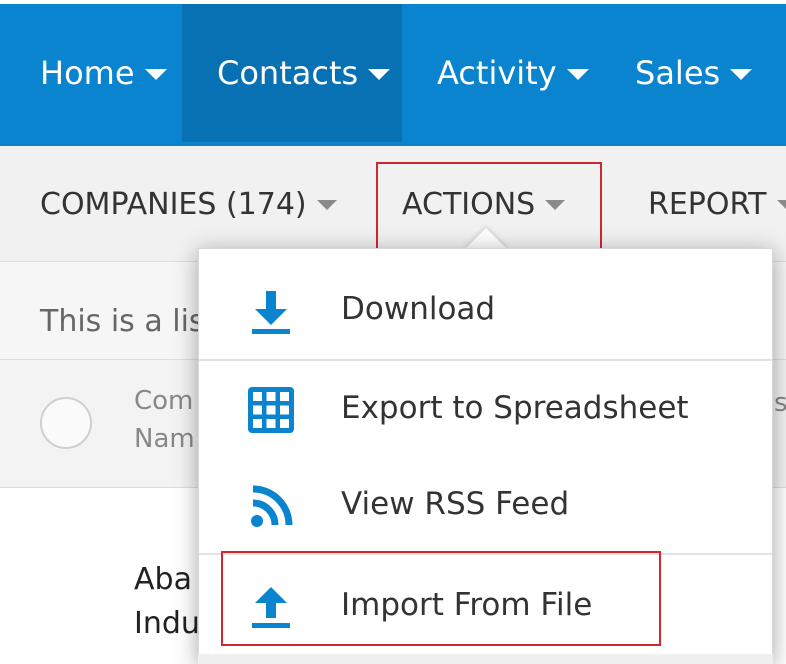 The width and height of the screenshot is (786, 664). Describe the element at coordinates (271, 410) in the screenshot. I see `grid-icon` at that location.